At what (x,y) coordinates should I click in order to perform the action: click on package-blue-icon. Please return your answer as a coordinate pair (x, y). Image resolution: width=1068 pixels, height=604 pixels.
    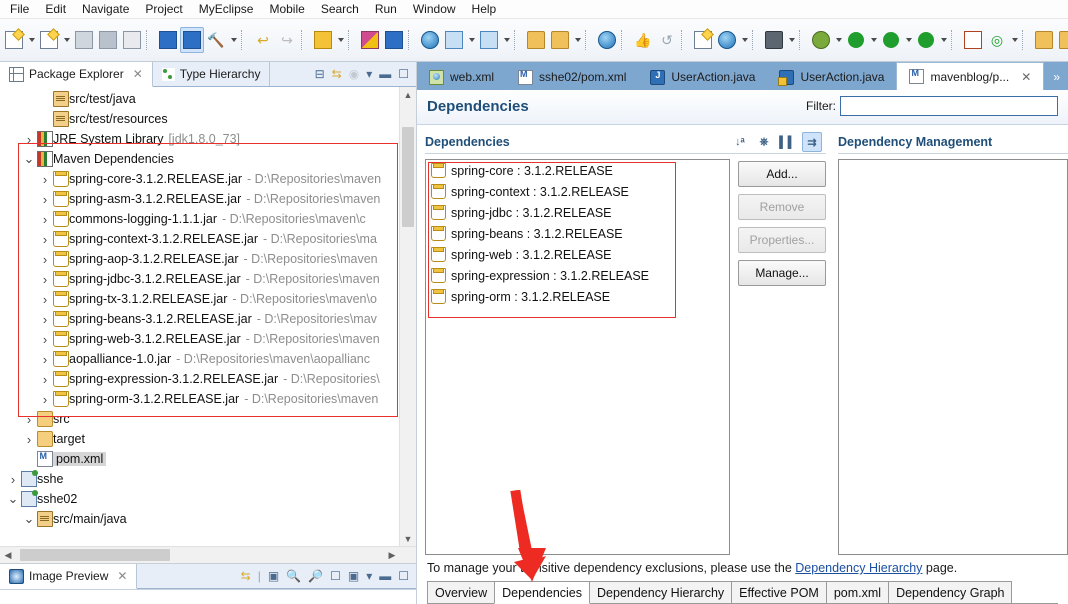
    Looking at the image, I should click on (394, 40).